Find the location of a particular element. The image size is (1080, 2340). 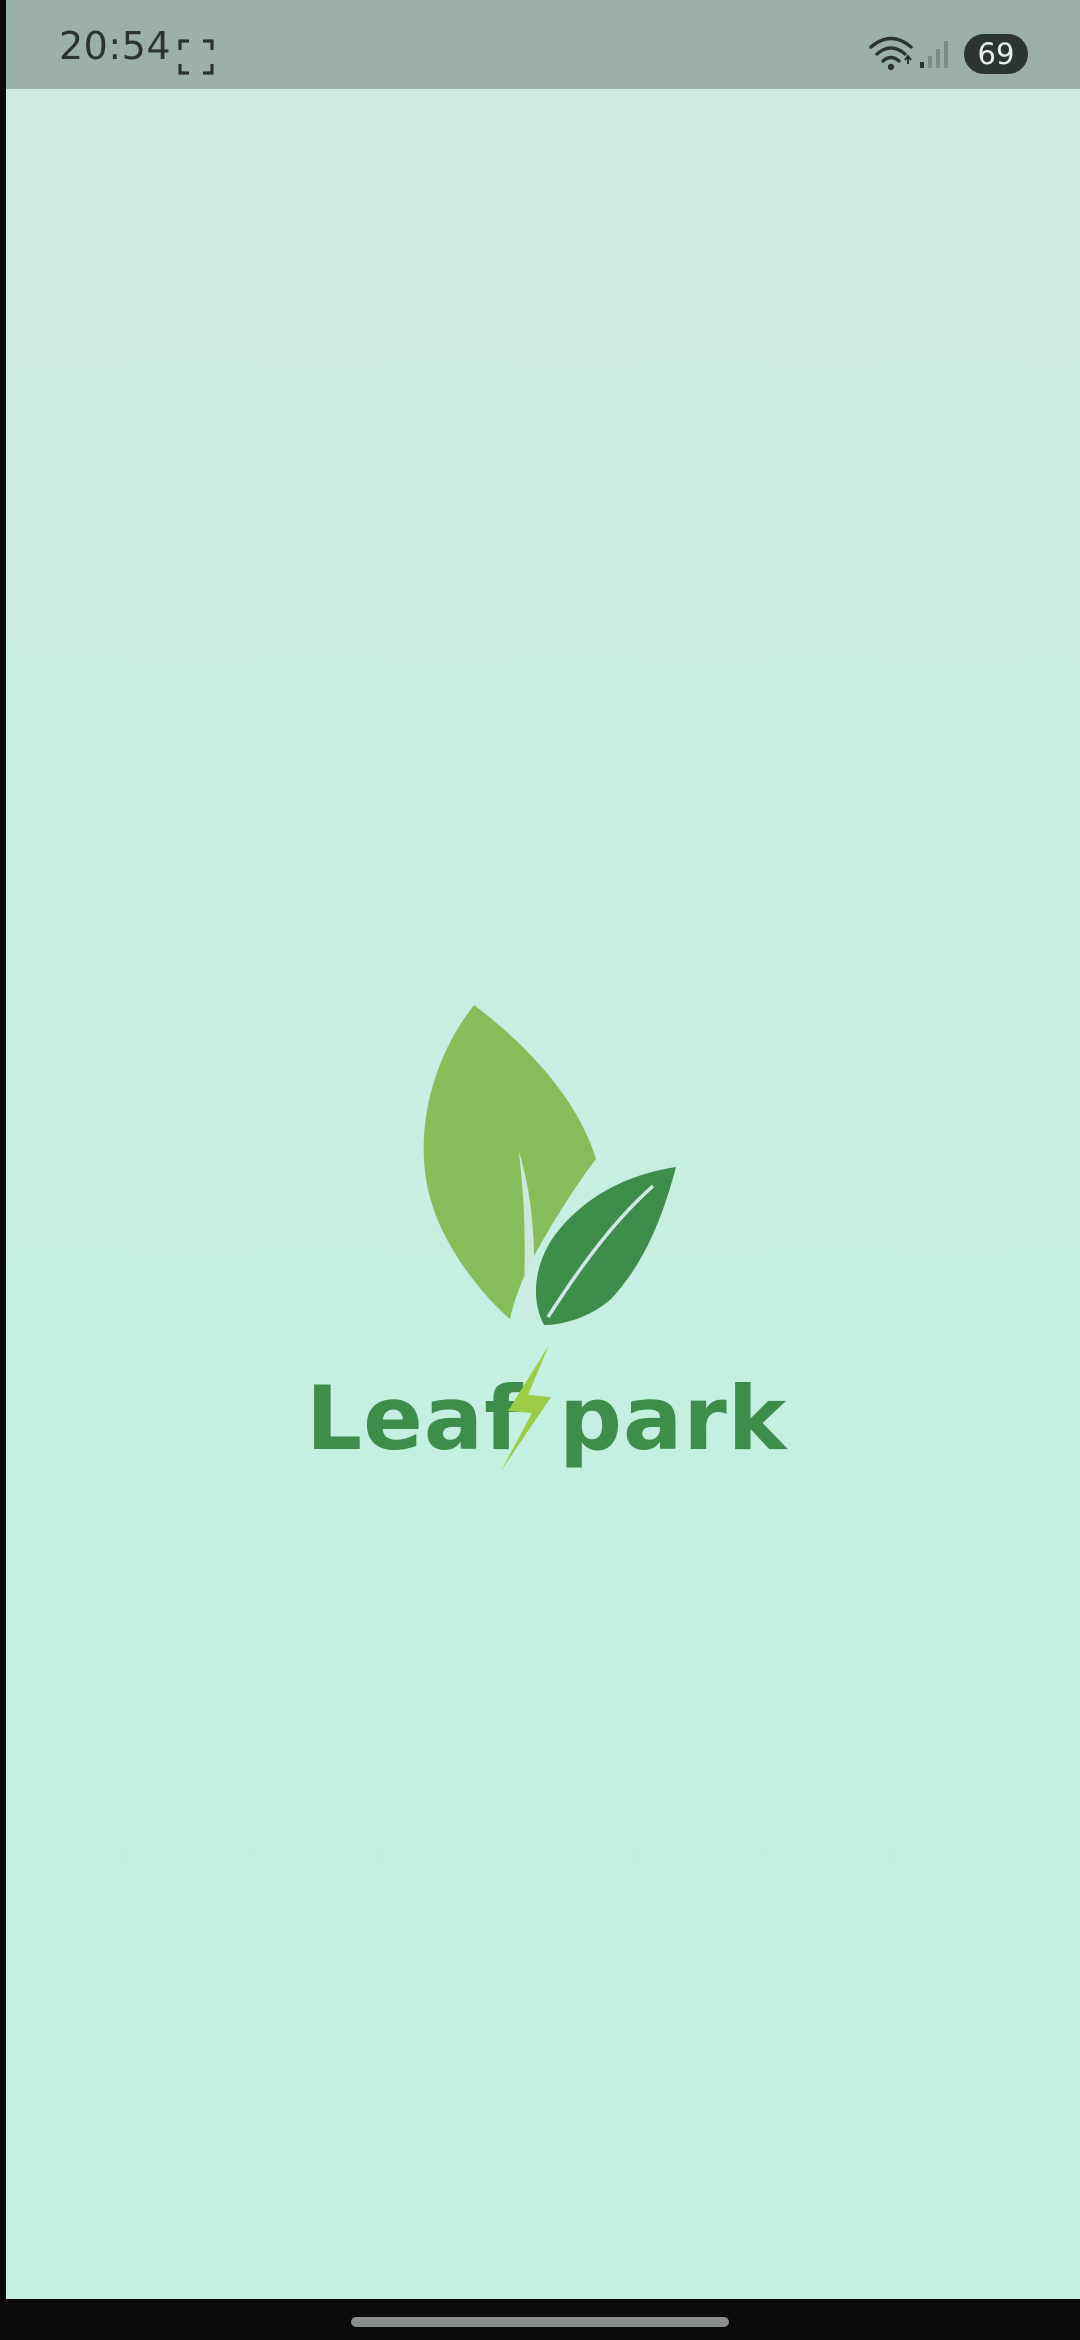

wifi-icon is located at coordinates (891, 53).